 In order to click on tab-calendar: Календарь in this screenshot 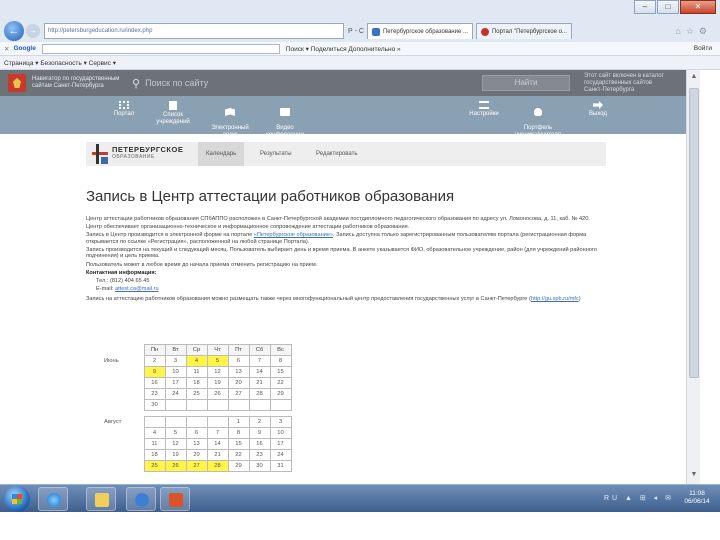, I will do `click(221, 154)`.